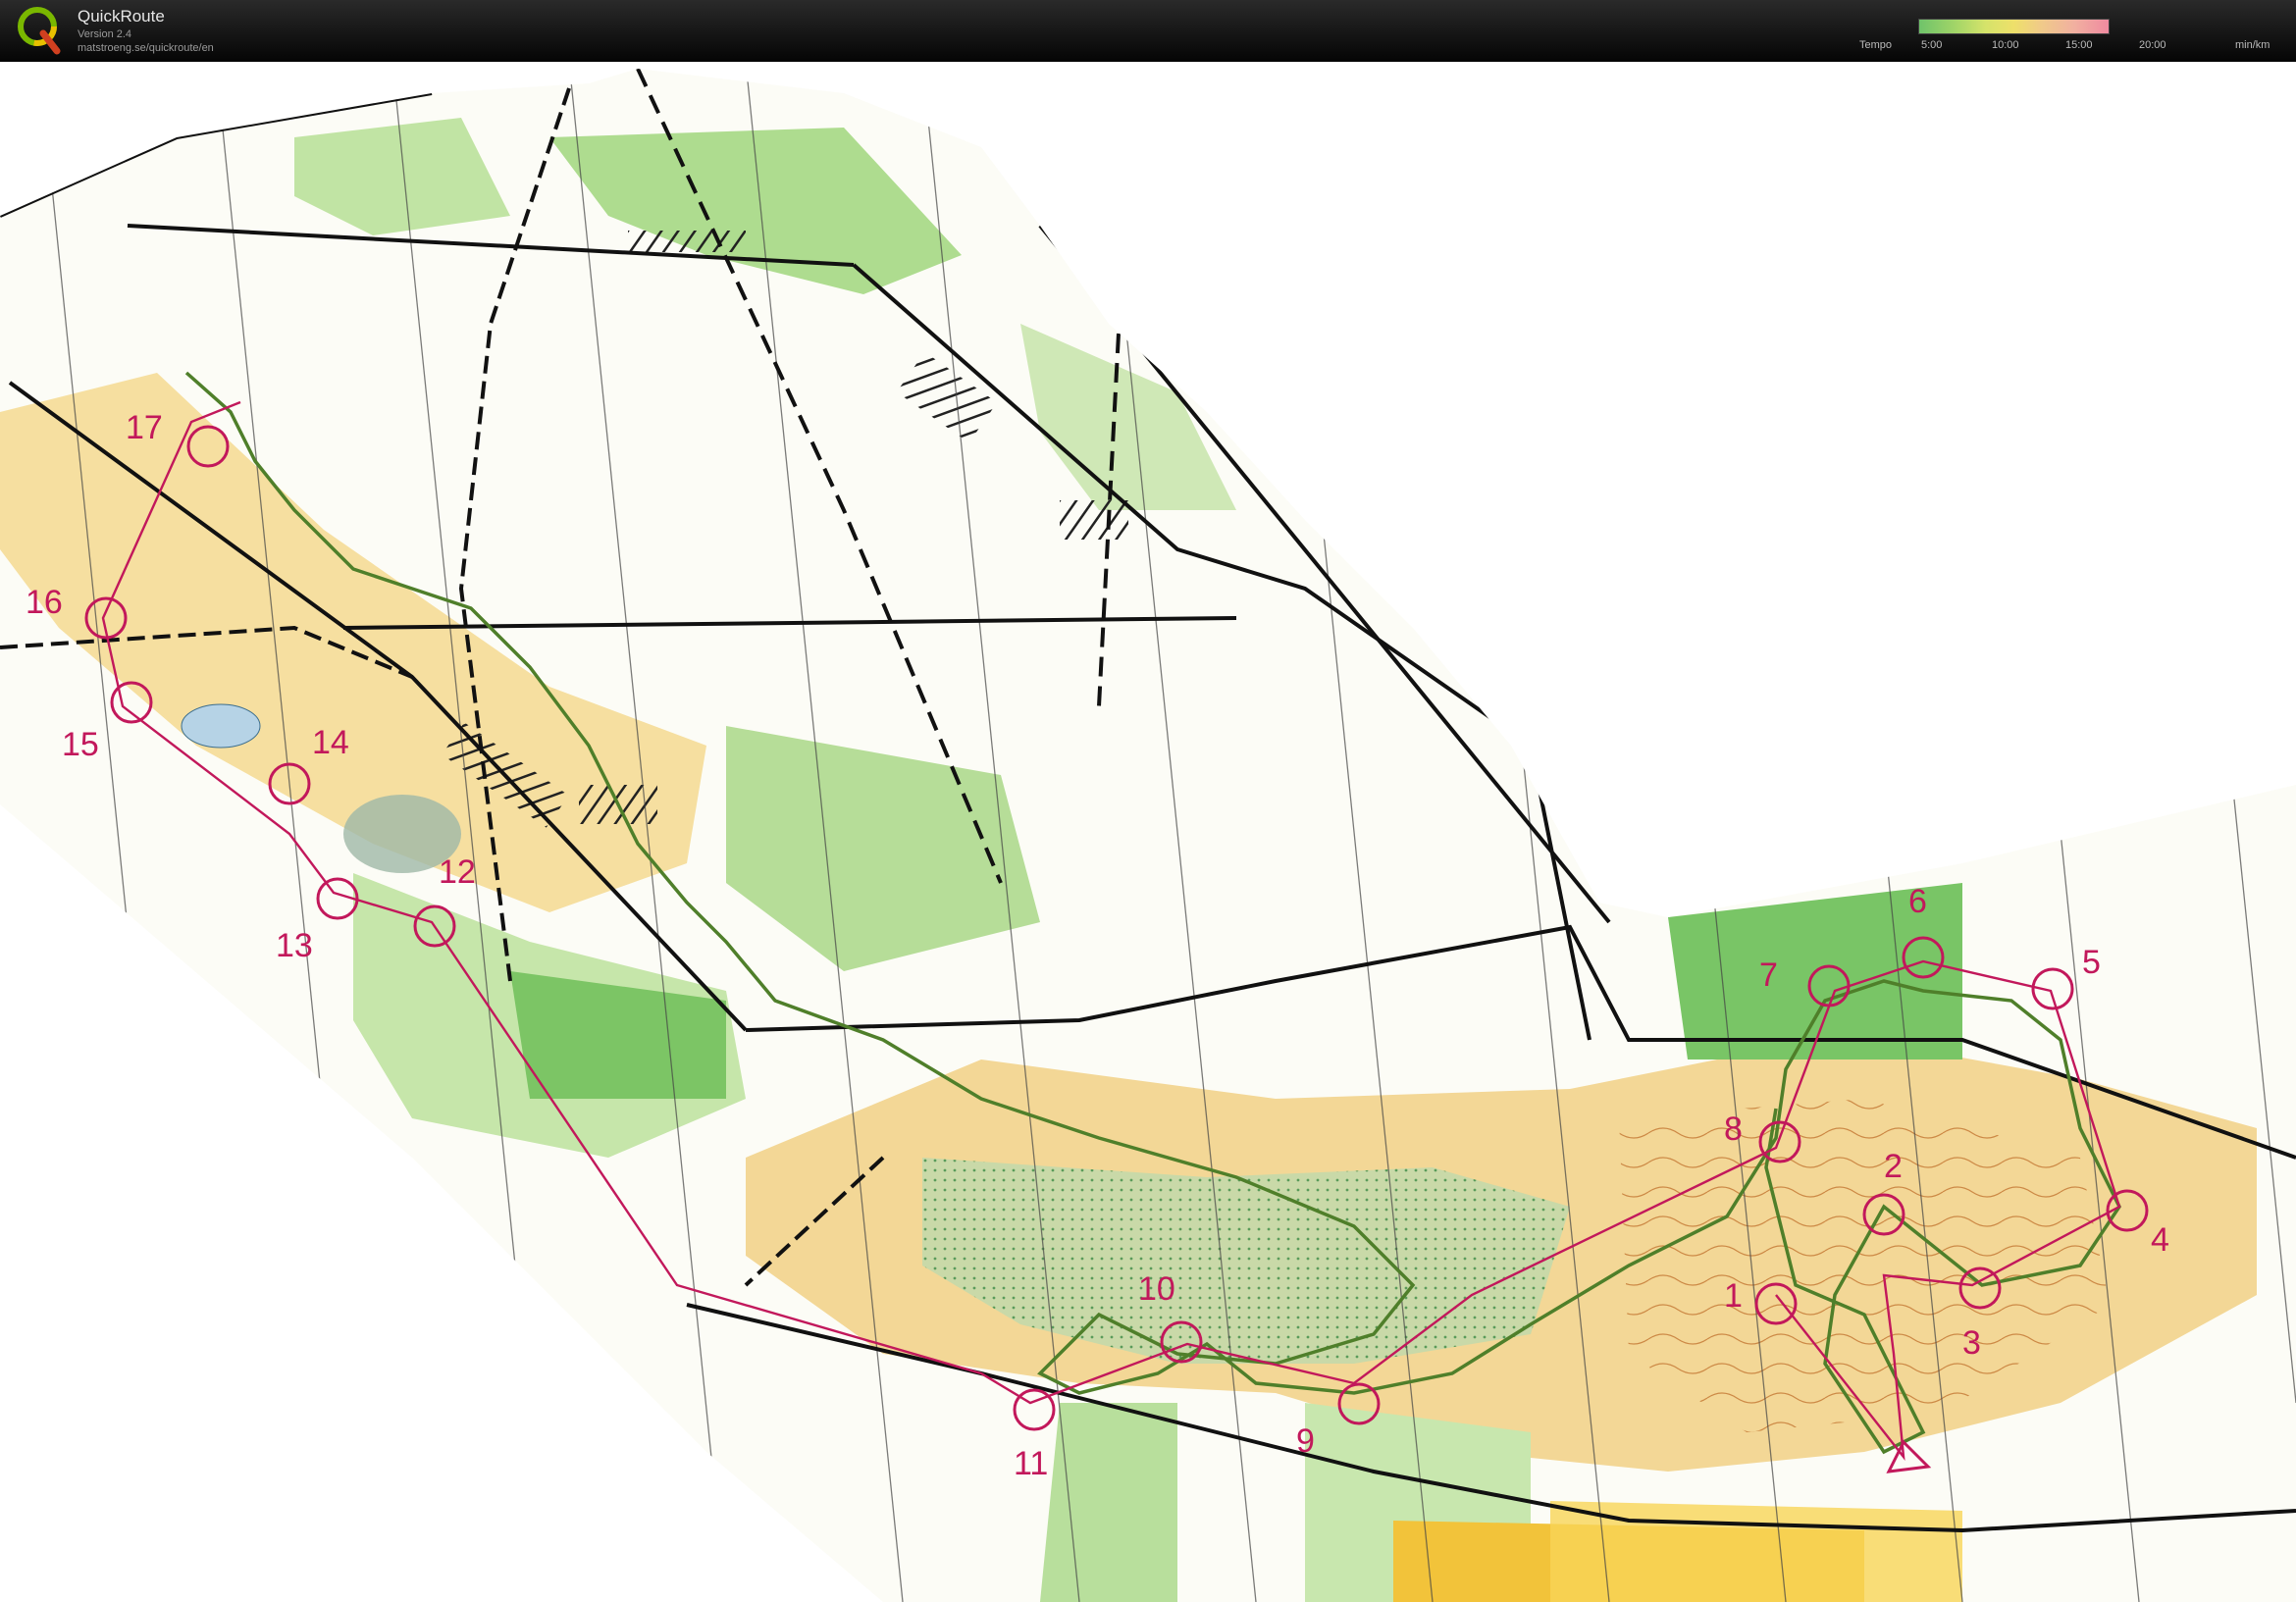 The image size is (2296, 1602). What do you see at coordinates (1768, 975) in the screenshot?
I see `control-number: 7` at bounding box center [1768, 975].